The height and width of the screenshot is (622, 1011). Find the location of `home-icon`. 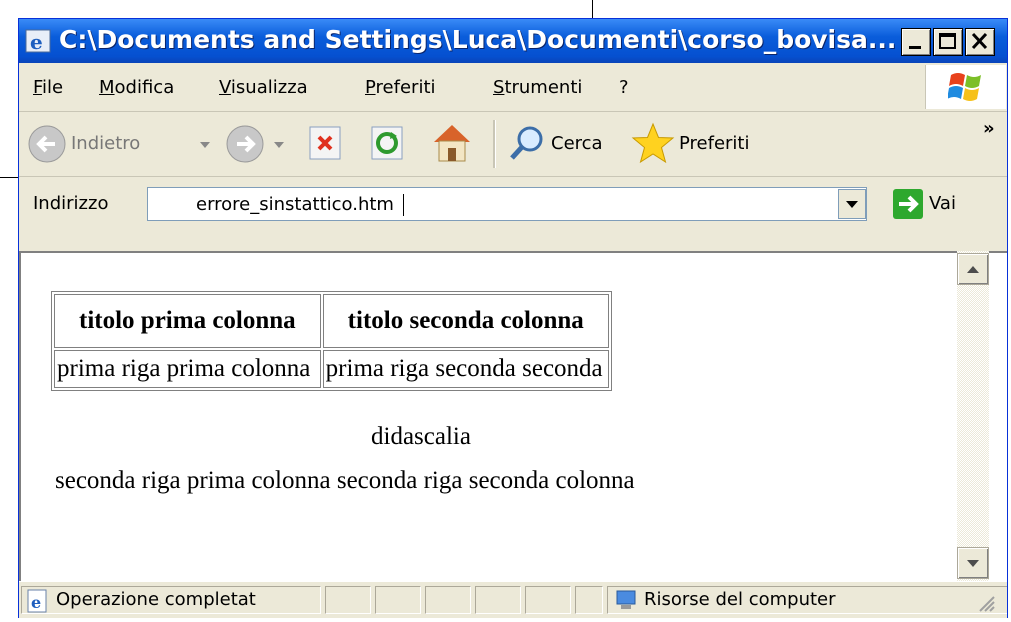

home-icon is located at coordinates (452, 143).